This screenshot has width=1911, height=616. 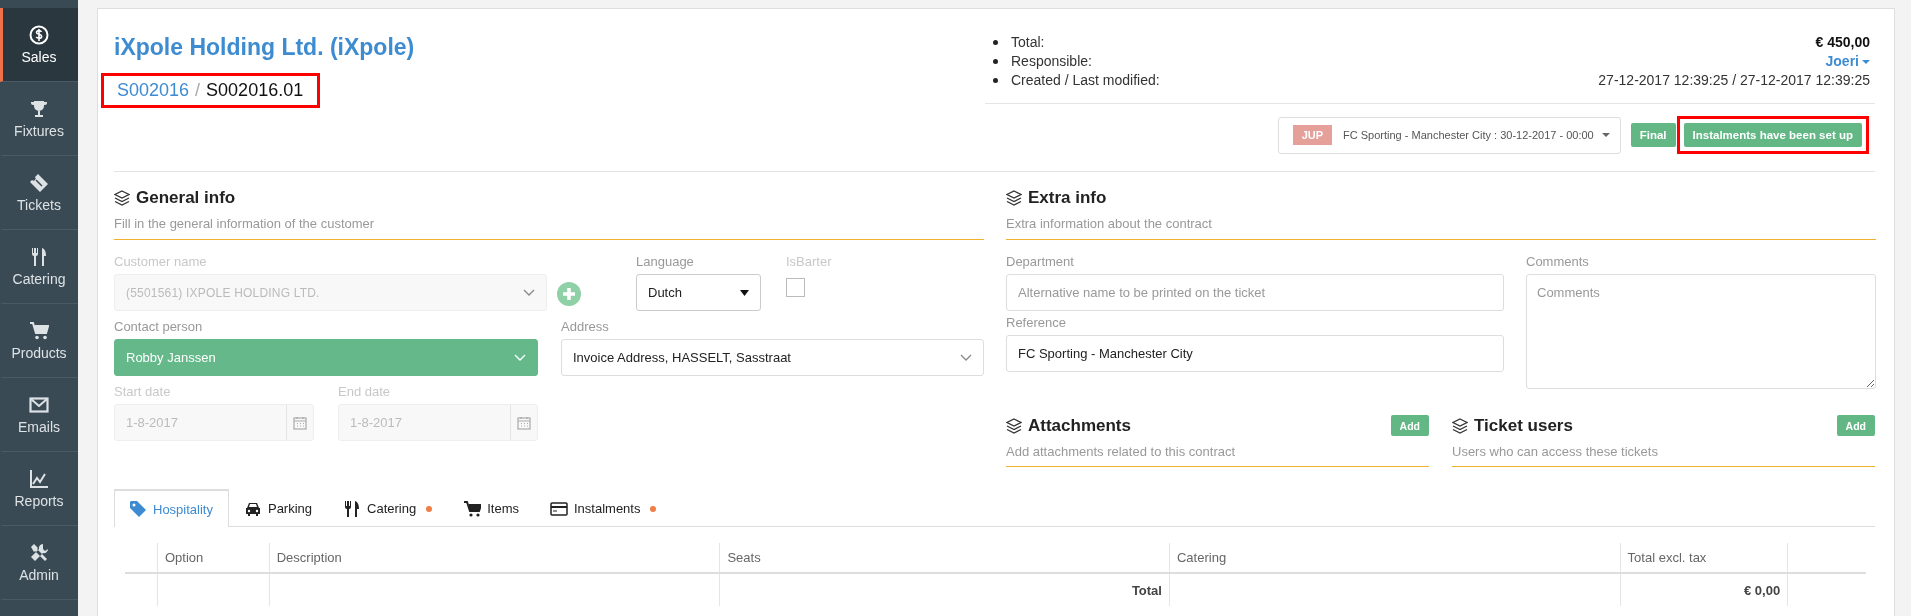 What do you see at coordinates (1312, 135) in the screenshot?
I see `event-badge: JUP` at bounding box center [1312, 135].